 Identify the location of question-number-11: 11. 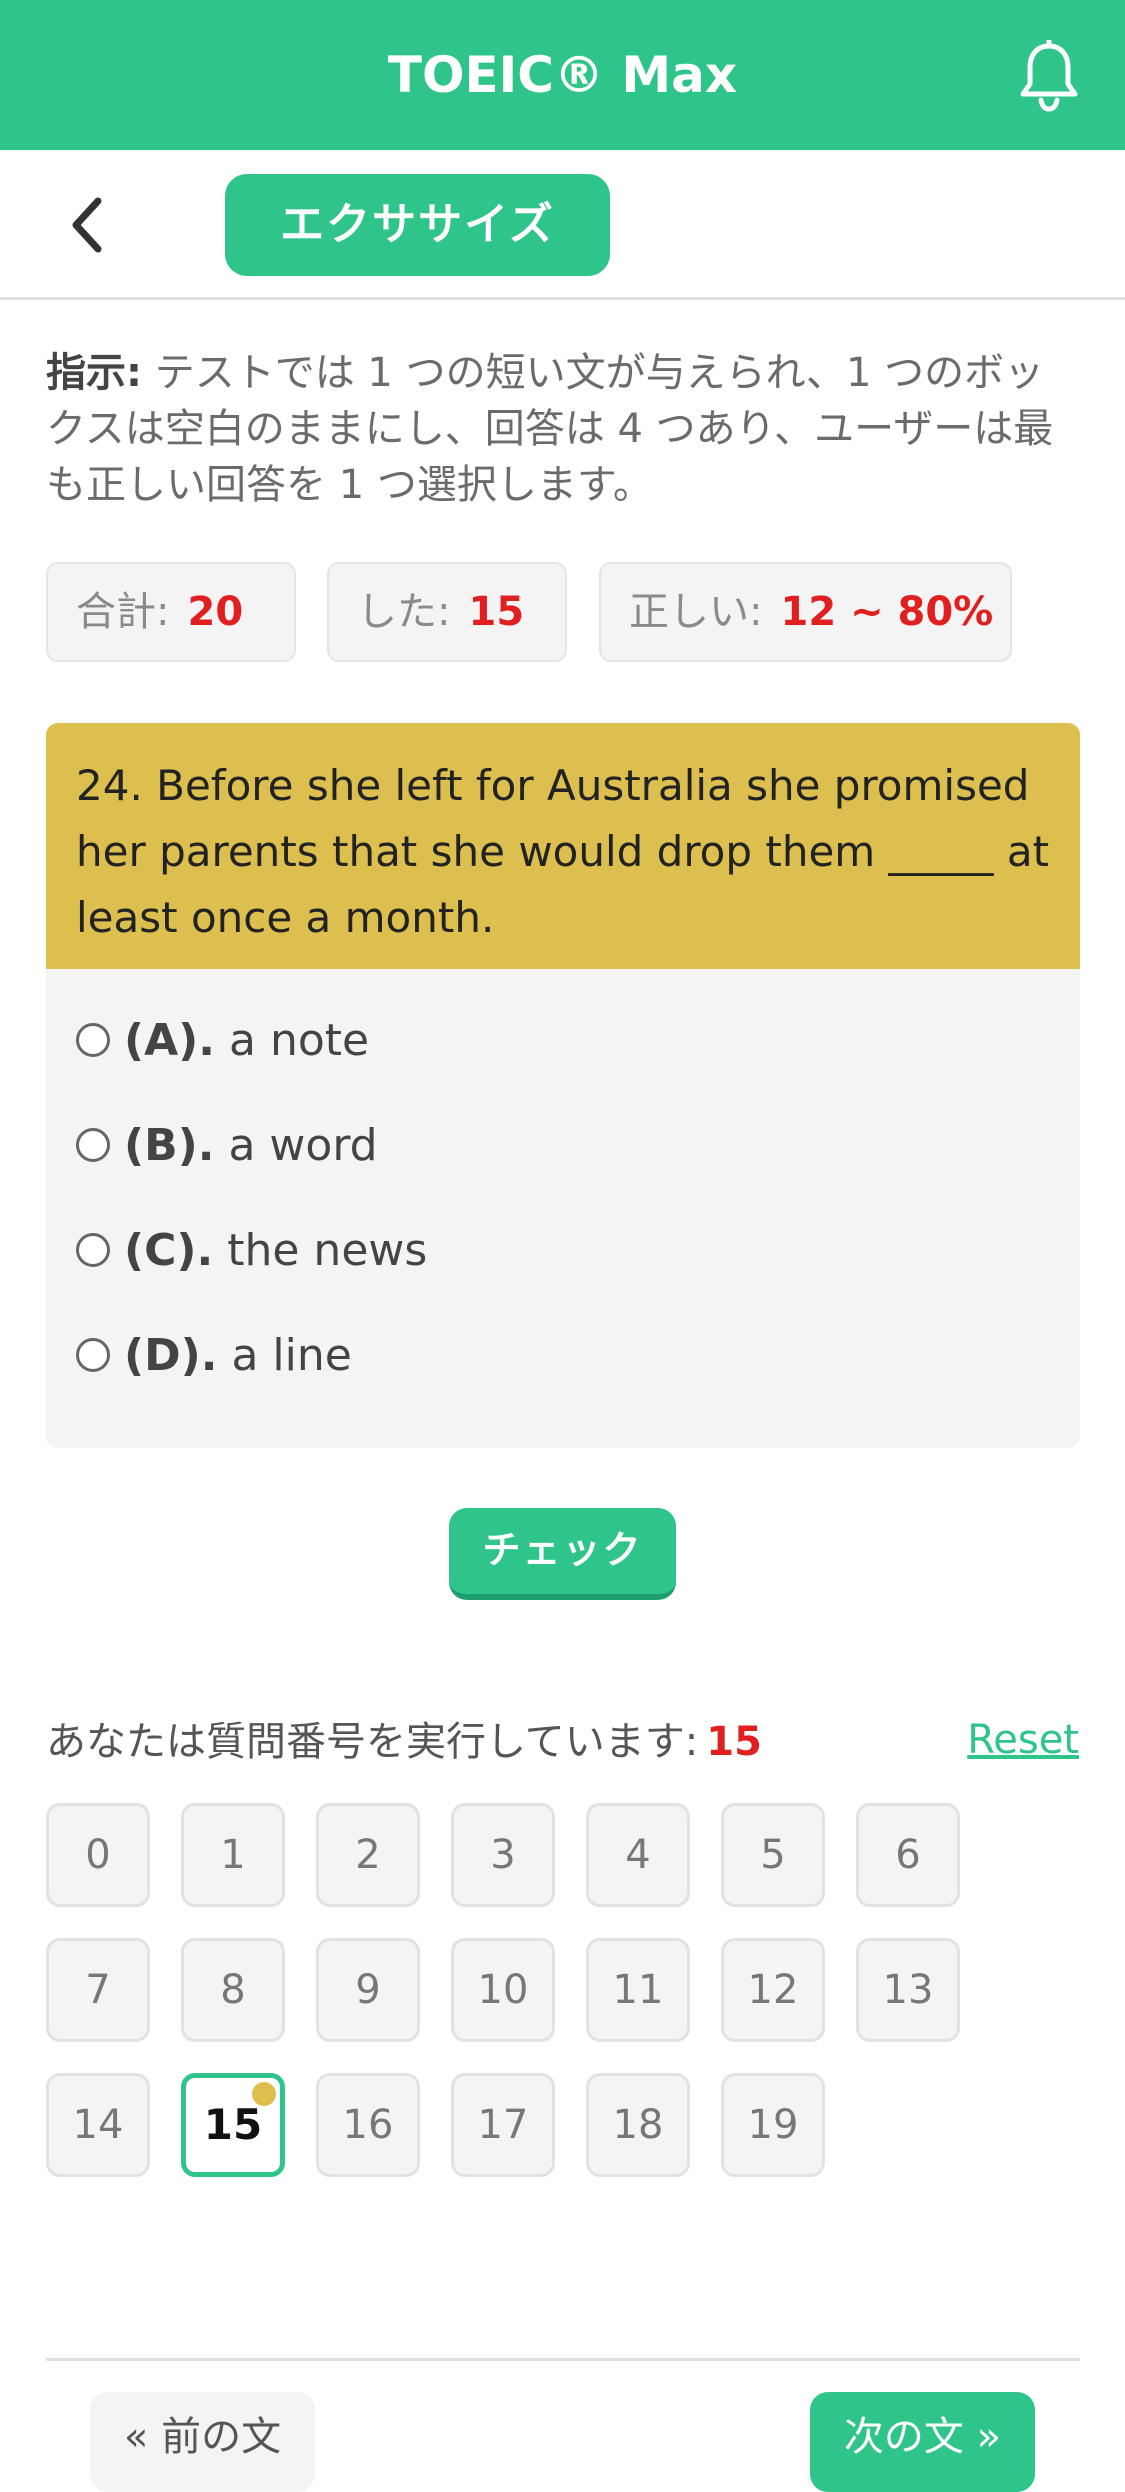
(638, 1990).